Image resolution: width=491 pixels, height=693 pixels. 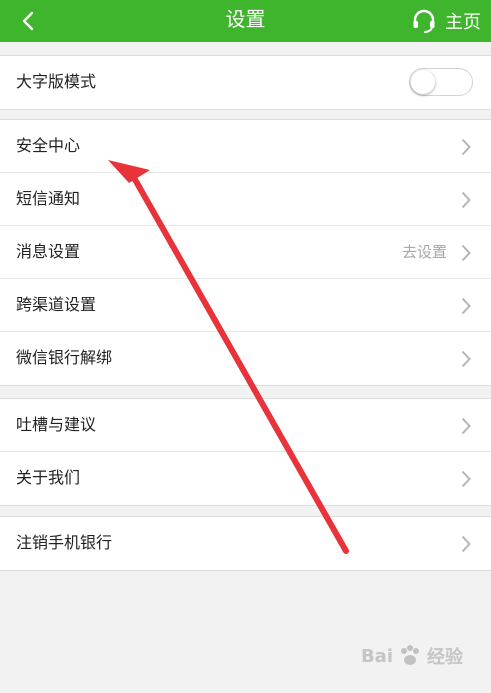 I want to click on large-font-mode-toggle, so click(x=441, y=82).